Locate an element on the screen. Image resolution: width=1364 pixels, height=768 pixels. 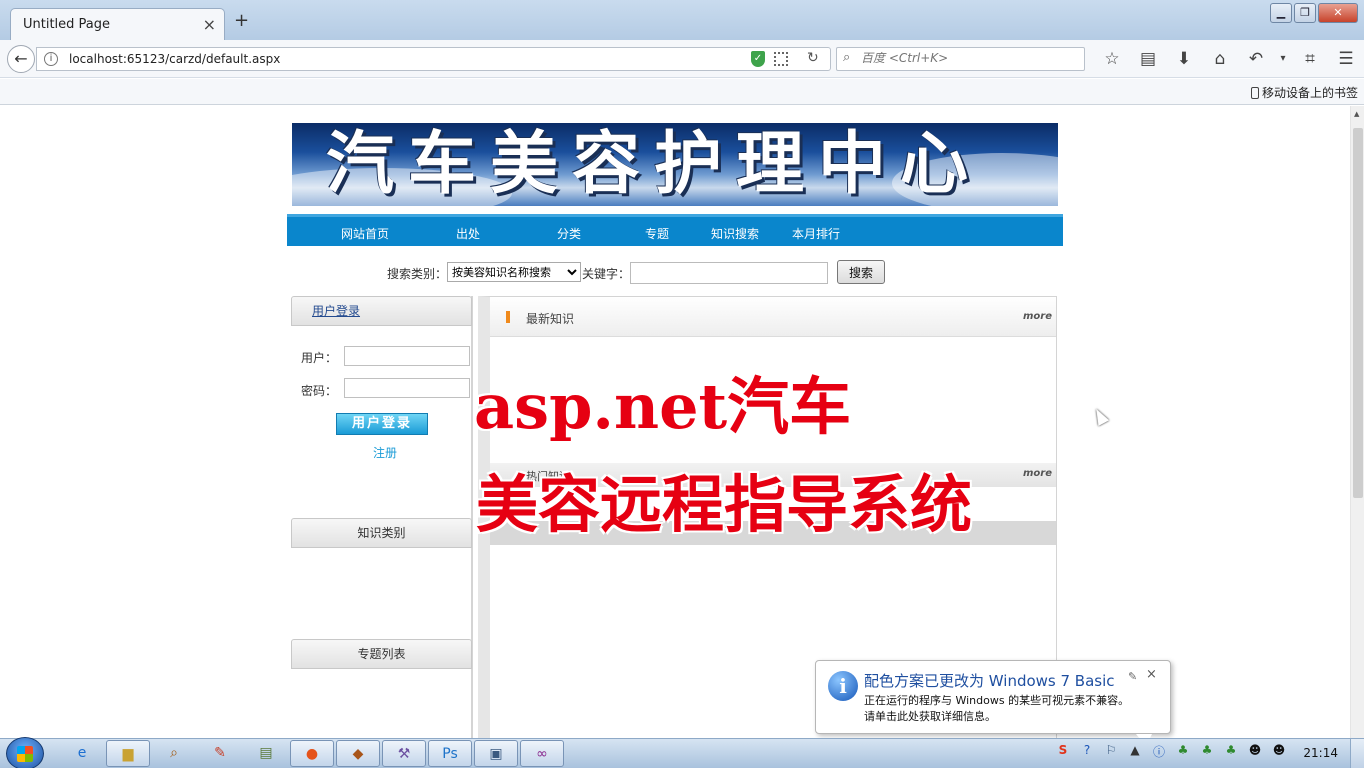
windows-logo-icon is located at coordinates (25, 754).